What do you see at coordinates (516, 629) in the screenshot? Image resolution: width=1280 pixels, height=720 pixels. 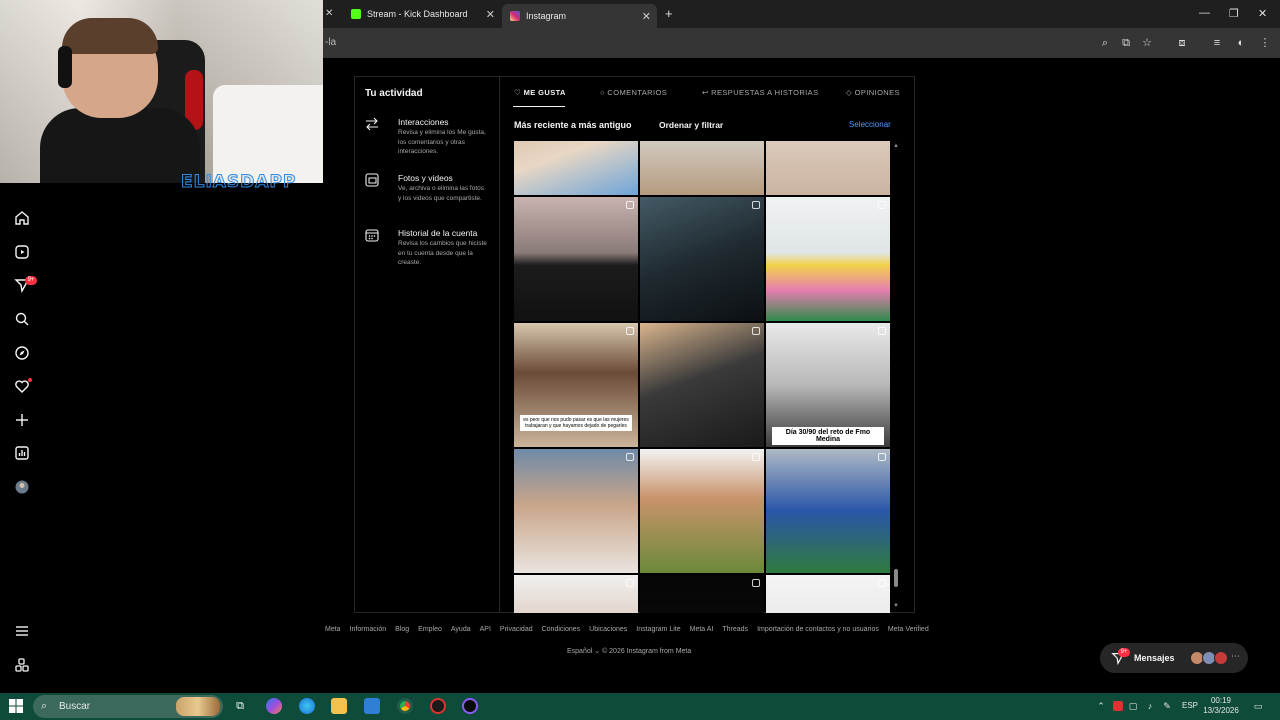 I see `footer-link: Privacidad` at bounding box center [516, 629].